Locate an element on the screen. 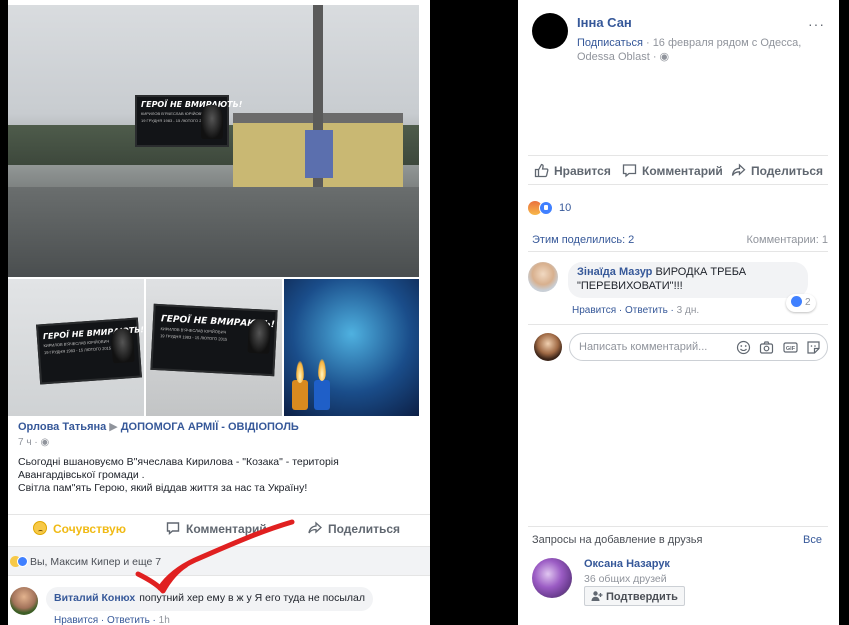 The width and height of the screenshot is (849, 625). post-actions: Сочувствую Комментарий Поделиться is located at coordinates (219, 528).